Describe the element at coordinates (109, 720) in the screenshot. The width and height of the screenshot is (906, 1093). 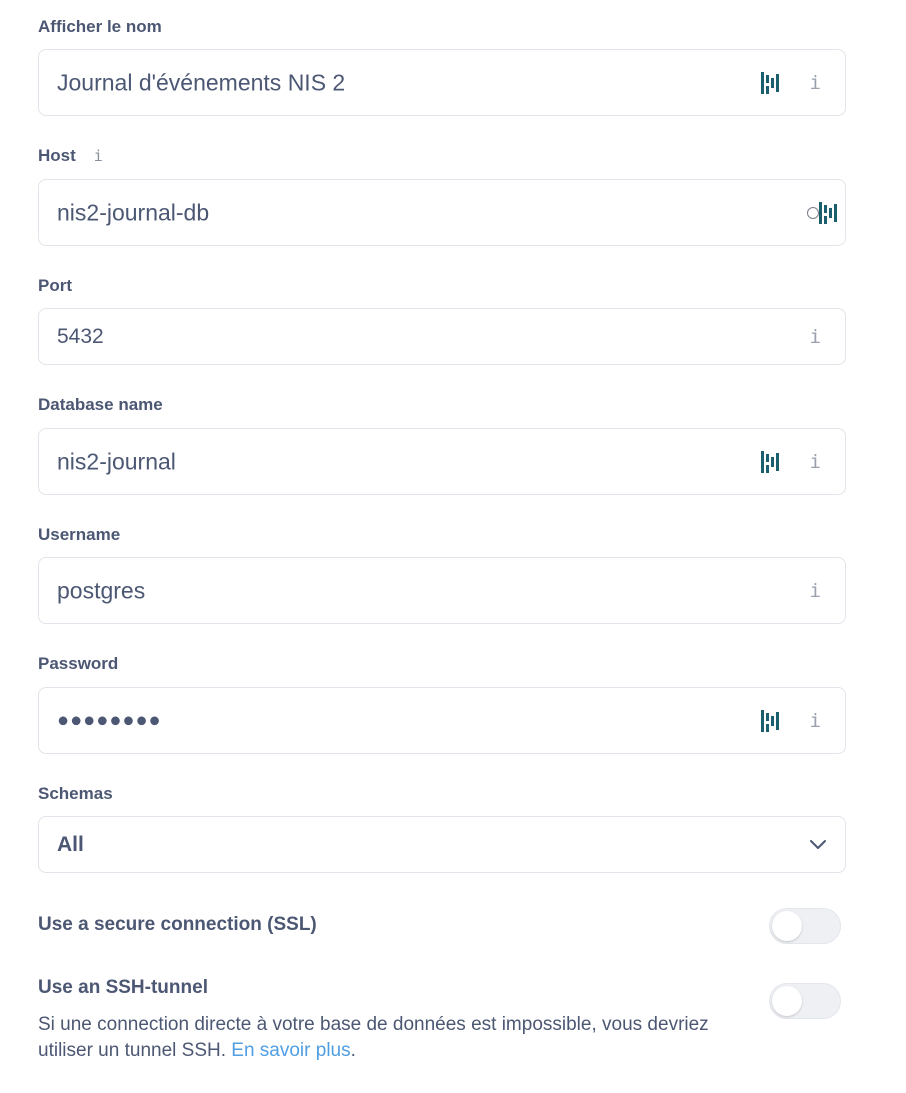
I see `password-value: ●●●●●●●●` at that location.